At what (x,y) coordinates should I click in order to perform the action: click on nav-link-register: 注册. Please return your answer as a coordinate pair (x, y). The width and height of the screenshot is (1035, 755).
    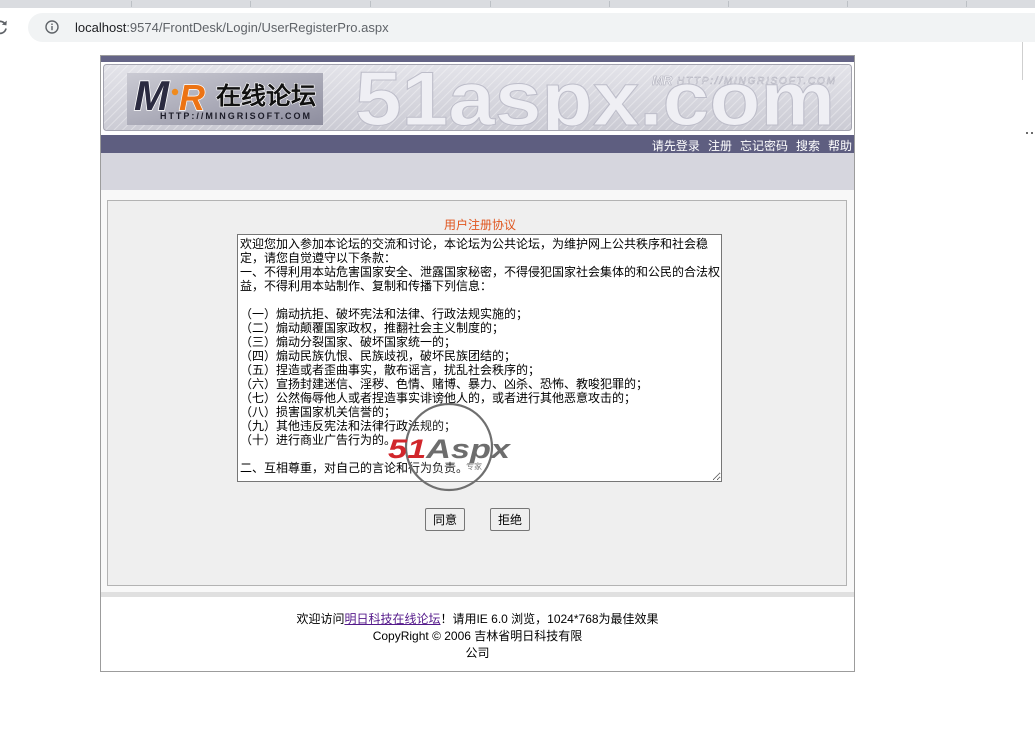
    Looking at the image, I should click on (720, 146).